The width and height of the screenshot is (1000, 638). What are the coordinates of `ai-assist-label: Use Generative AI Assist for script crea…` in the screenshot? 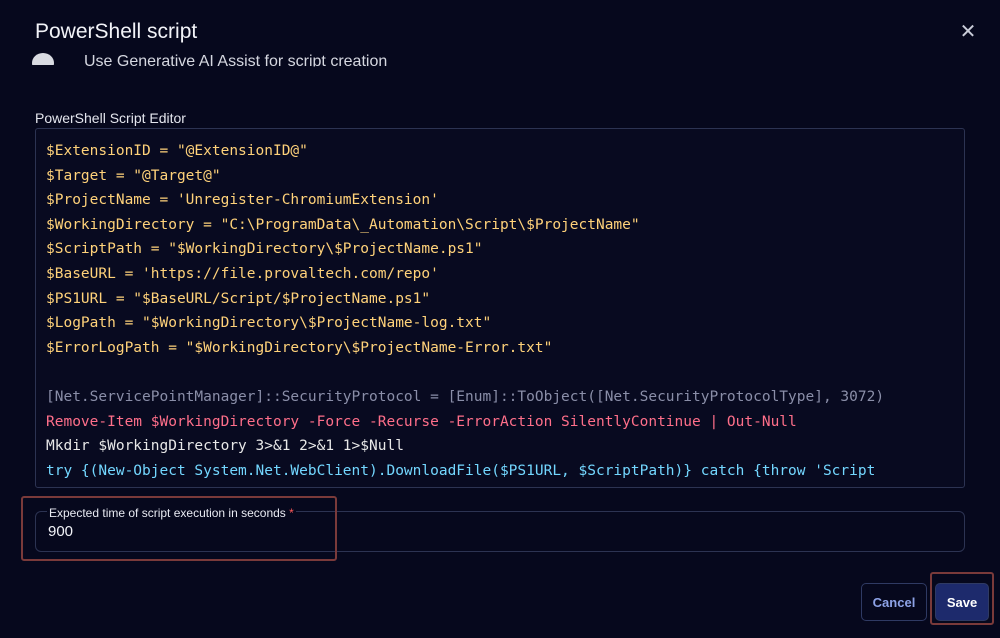 It's located at (236, 61).